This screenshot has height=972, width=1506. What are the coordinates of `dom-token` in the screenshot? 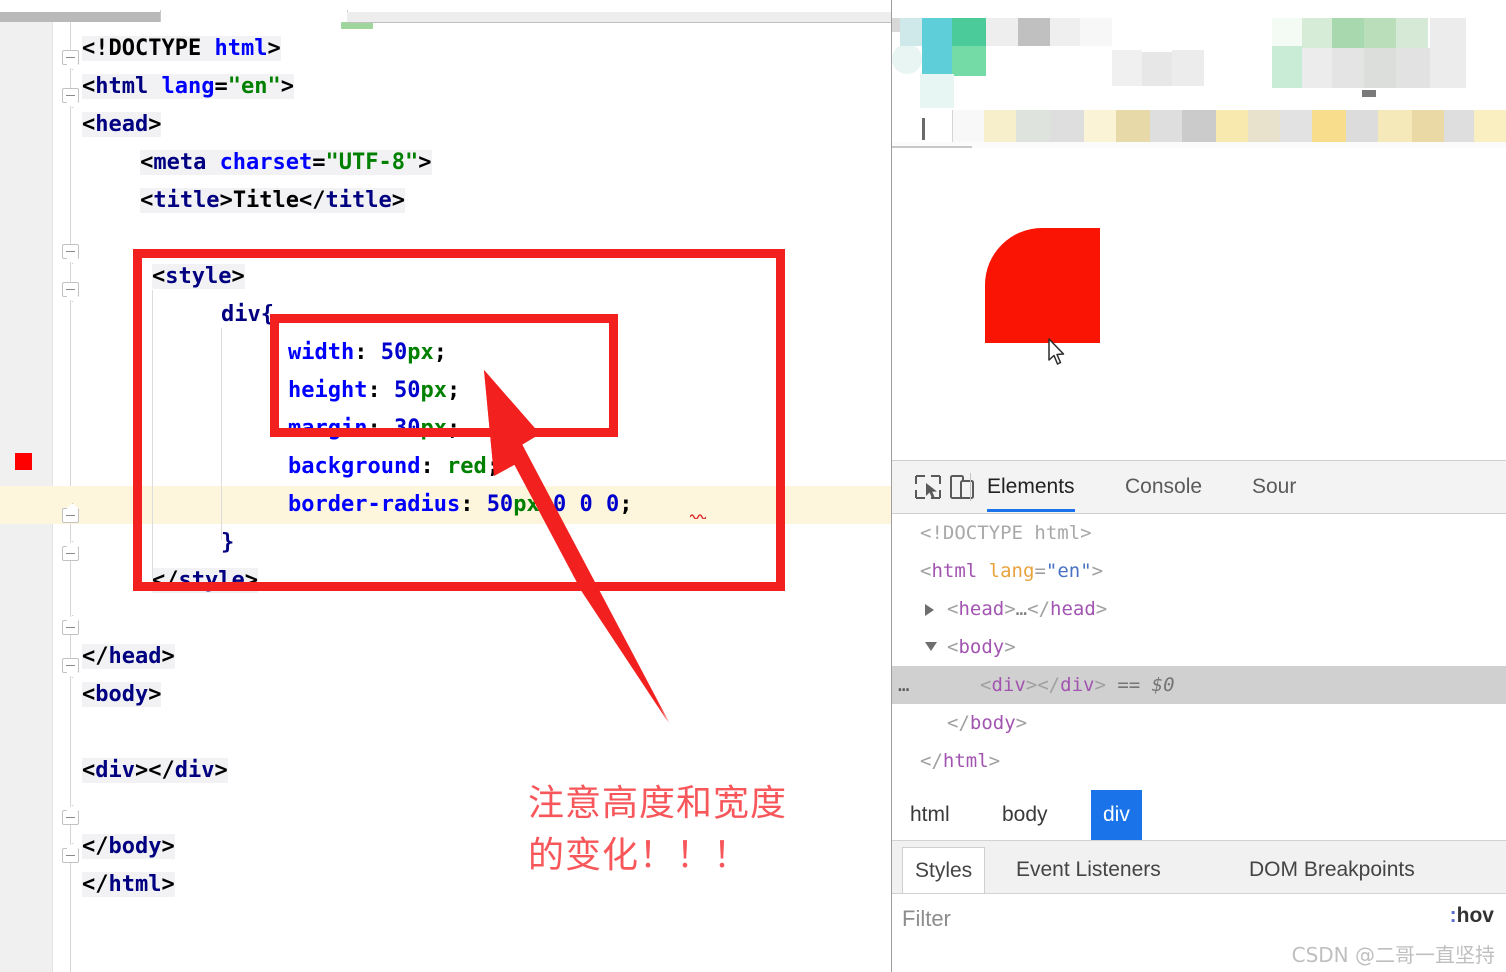 It's located at (982, 571).